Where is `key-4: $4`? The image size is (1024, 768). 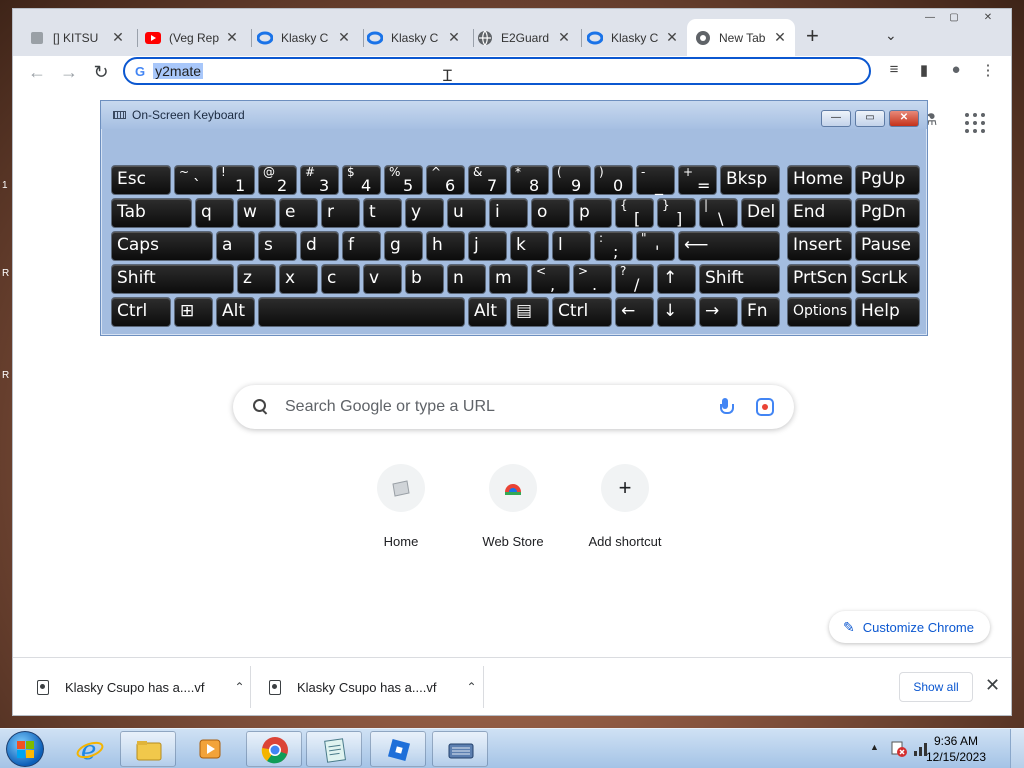
key-4: $4 is located at coordinates (361, 180).